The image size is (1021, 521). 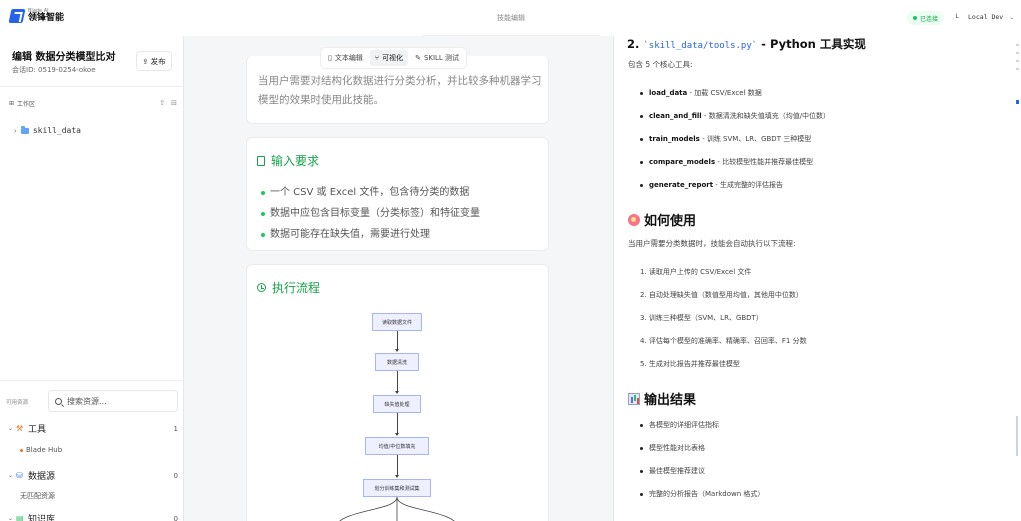 I want to click on resource-group-knowledge: ⌄ ▤ 知识库 0, so click(x=93, y=516).